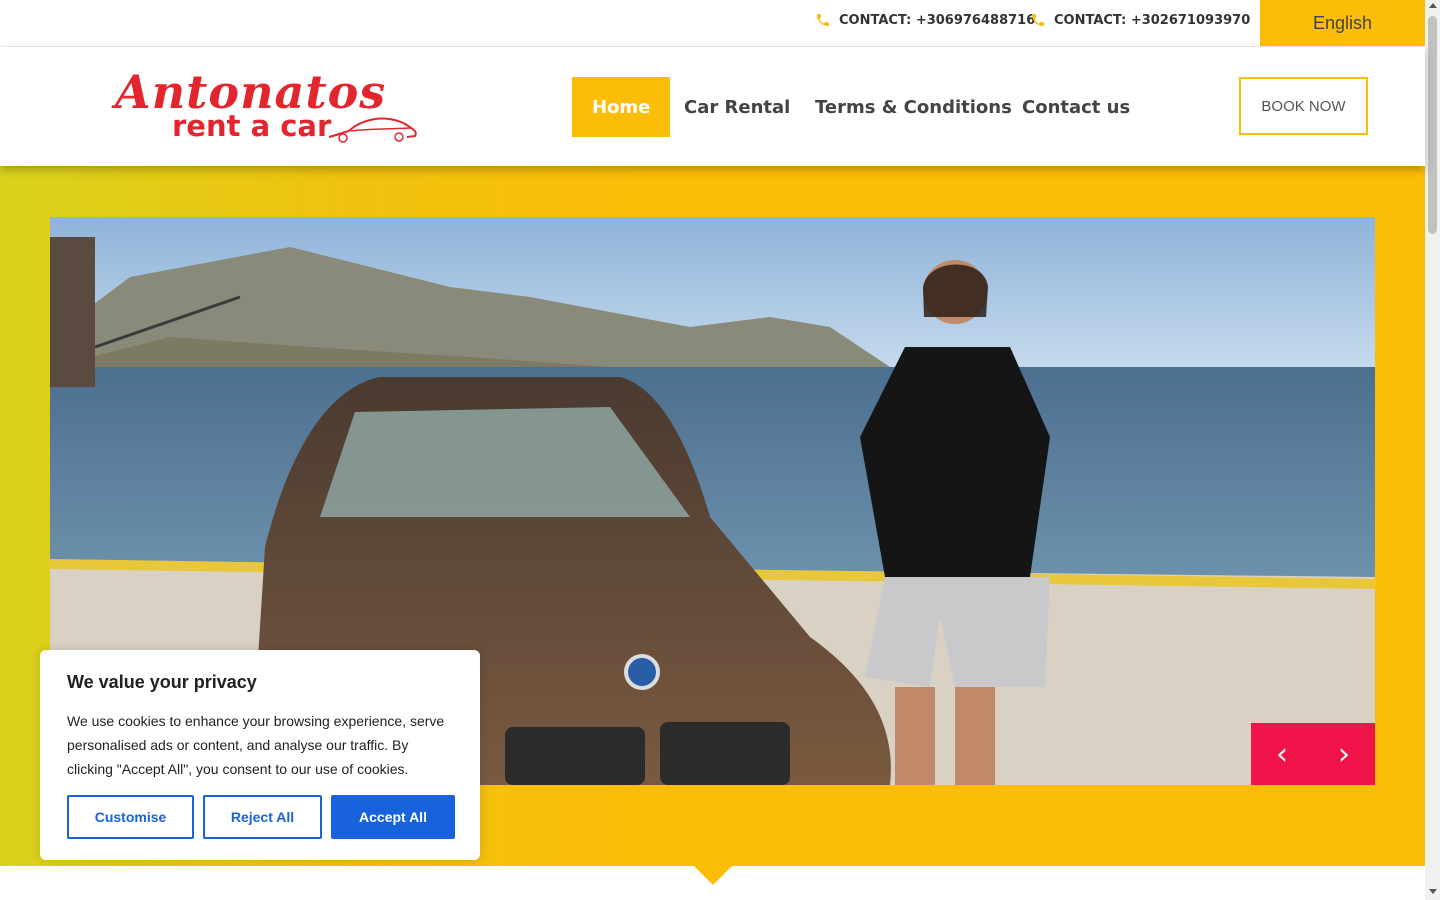 This screenshot has height=900, width=1440. Describe the element at coordinates (937, 20) in the screenshot. I see `contact-label: CONTACT: +306976488716` at that location.